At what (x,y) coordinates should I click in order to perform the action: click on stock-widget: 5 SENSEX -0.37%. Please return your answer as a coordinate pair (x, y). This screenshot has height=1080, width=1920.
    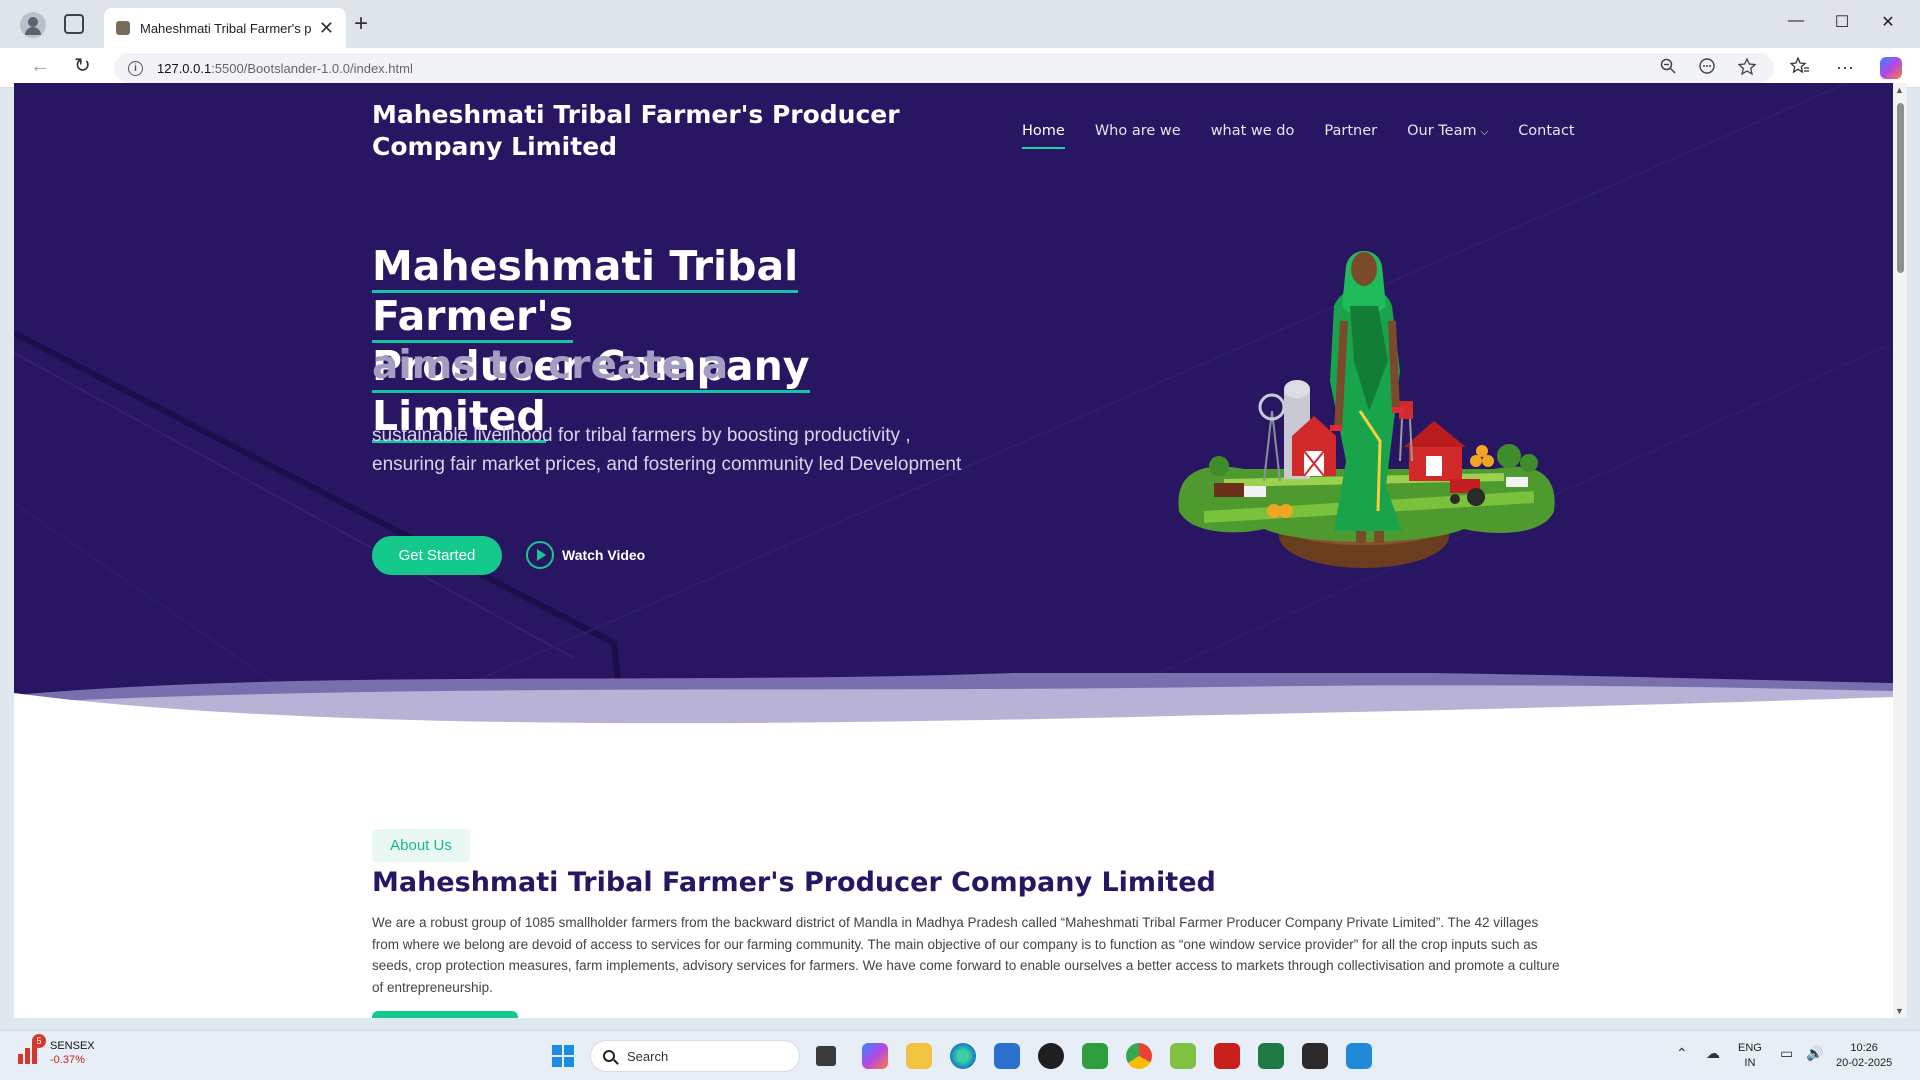
    Looking at the image, I should click on (55, 1050).